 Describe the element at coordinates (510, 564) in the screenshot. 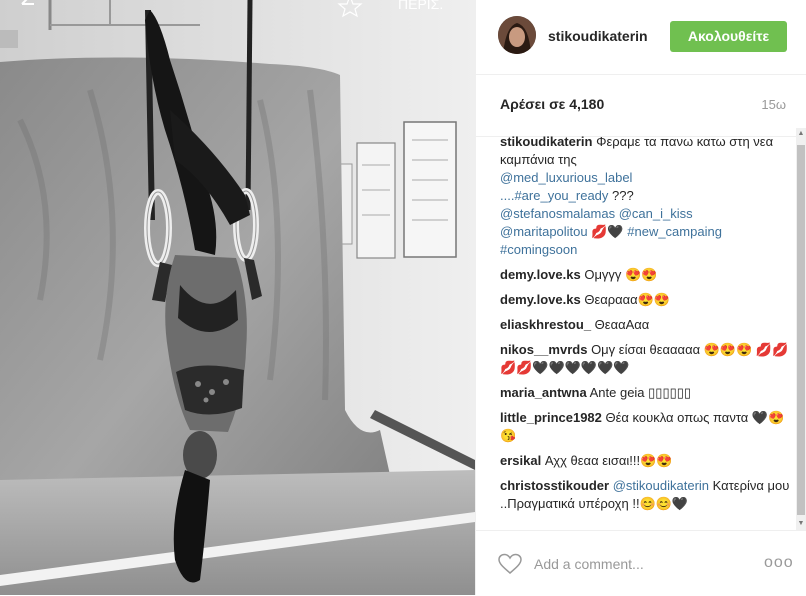

I see `heart-icon` at that location.